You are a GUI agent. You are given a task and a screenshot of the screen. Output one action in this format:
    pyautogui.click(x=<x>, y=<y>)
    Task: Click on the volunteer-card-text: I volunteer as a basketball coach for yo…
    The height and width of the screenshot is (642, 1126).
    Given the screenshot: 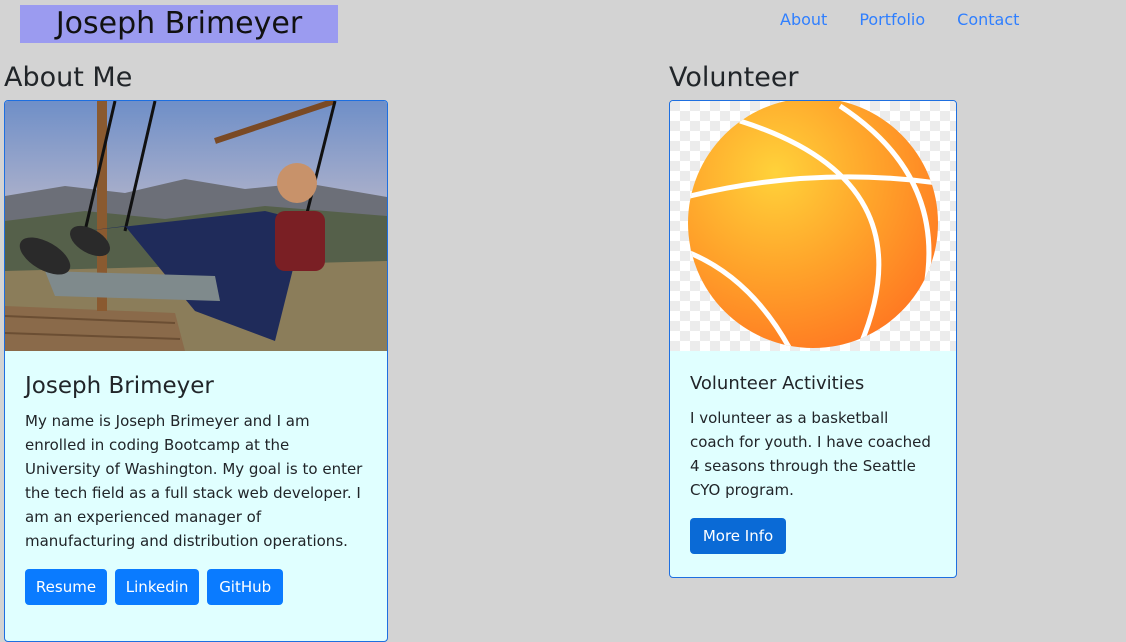 What is the action you would take?
    pyautogui.click(x=810, y=454)
    